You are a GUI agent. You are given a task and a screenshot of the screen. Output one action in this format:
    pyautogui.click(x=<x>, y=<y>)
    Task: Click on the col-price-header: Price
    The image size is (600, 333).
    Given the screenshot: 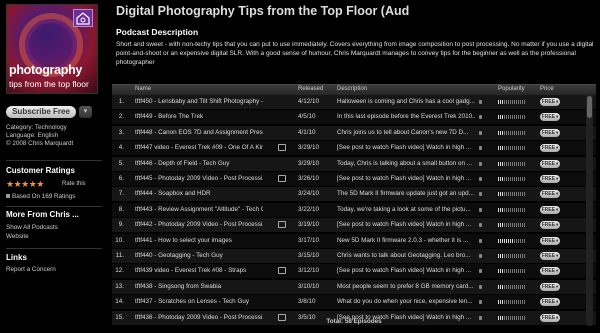 What is the action you would take?
    pyautogui.click(x=547, y=89)
    